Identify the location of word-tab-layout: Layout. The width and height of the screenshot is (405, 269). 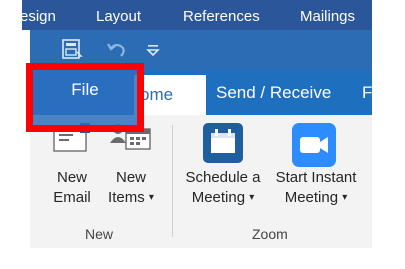
(118, 16).